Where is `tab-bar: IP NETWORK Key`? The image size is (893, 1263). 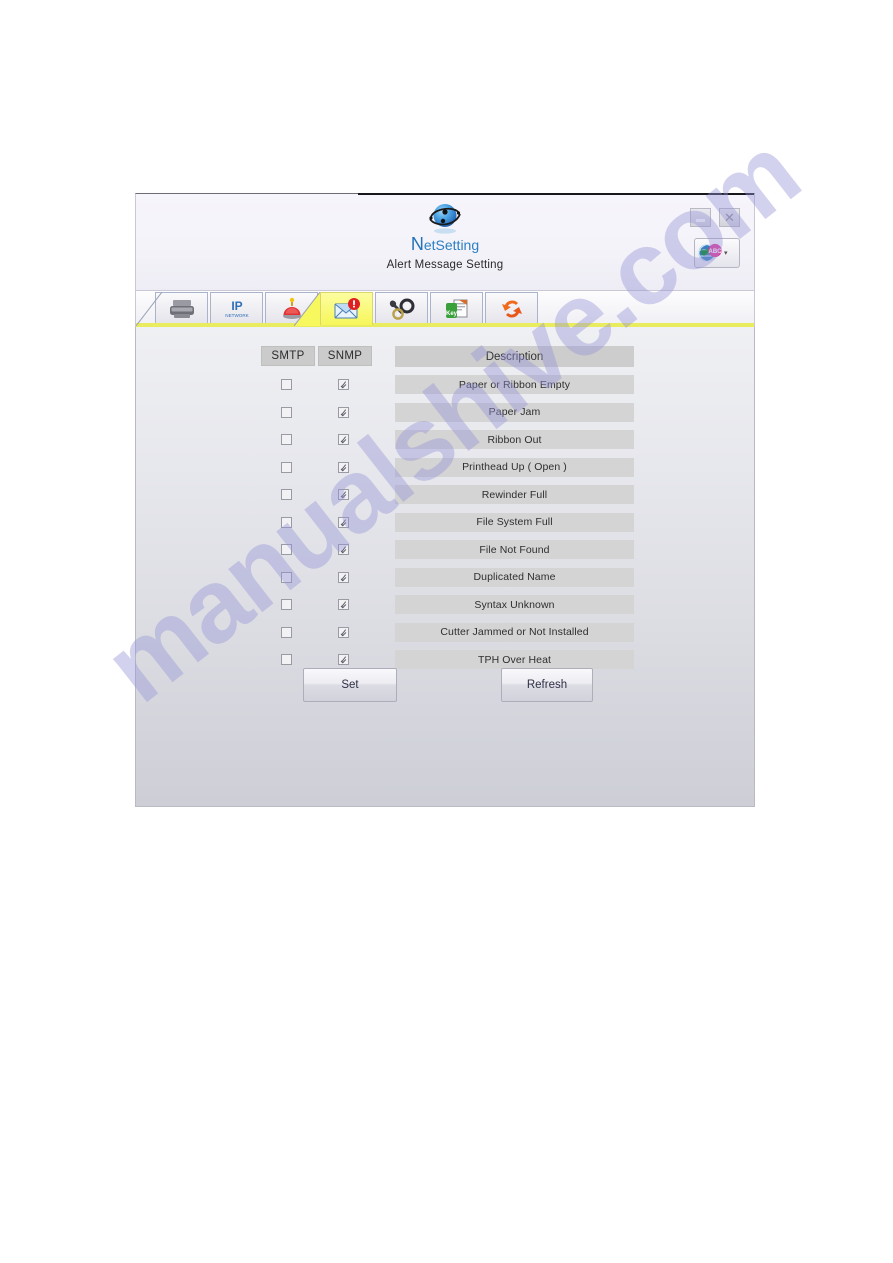 tab-bar: IP NETWORK Key is located at coordinates (445, 309).